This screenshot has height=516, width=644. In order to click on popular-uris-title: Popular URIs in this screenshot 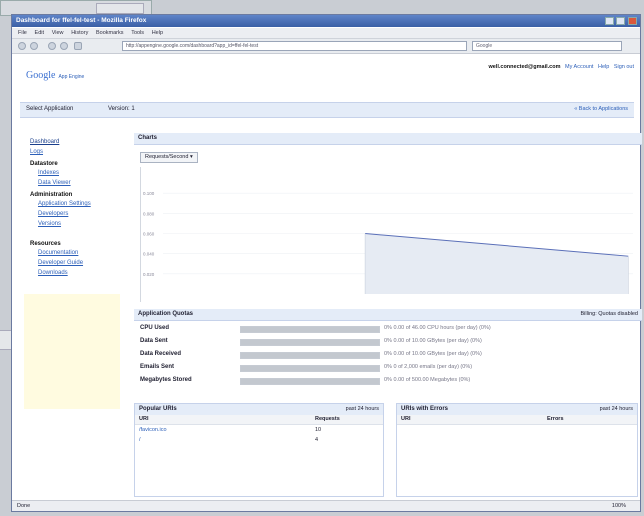, I will do `click(158, 409)`.